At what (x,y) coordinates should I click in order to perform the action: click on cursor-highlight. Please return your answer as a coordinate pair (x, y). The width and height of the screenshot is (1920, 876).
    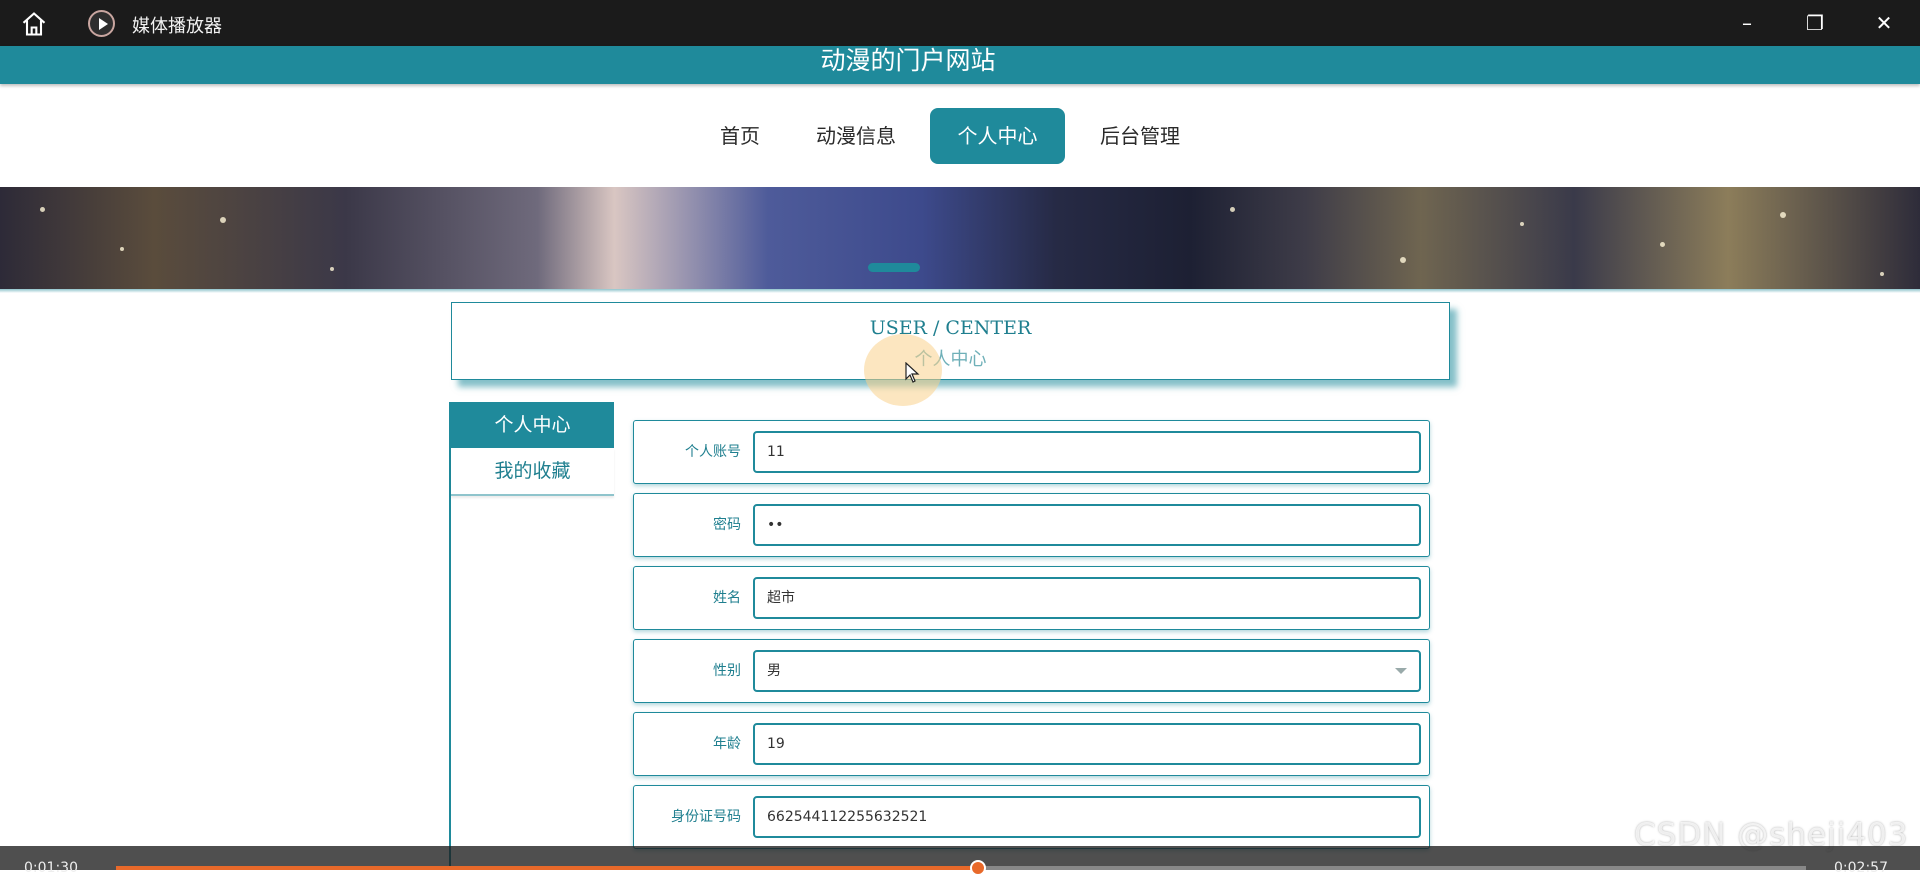
    Looking at the image, I should click on (903, 370).